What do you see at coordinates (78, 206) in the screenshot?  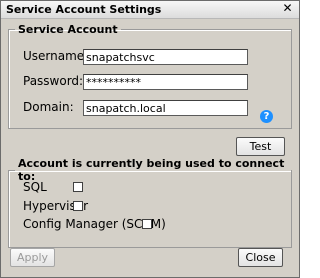 I see `hypervisor-checkbox` at bounding box center [78, 206].